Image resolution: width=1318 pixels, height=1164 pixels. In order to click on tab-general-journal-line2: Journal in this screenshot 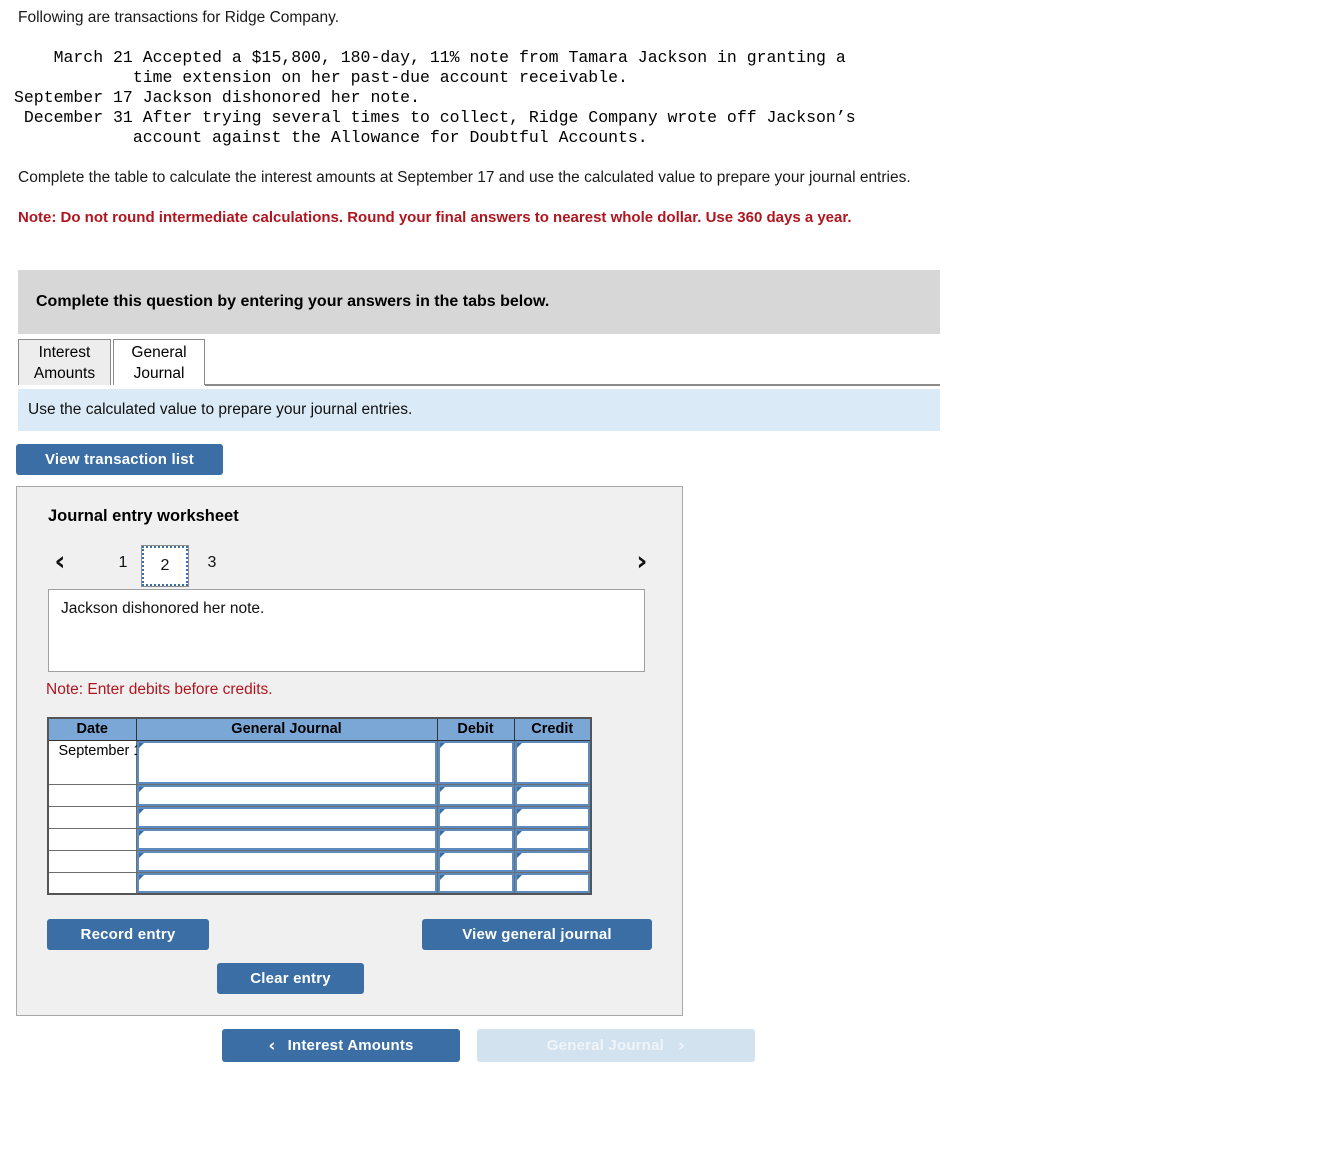, I will do `click(159, 373)`.